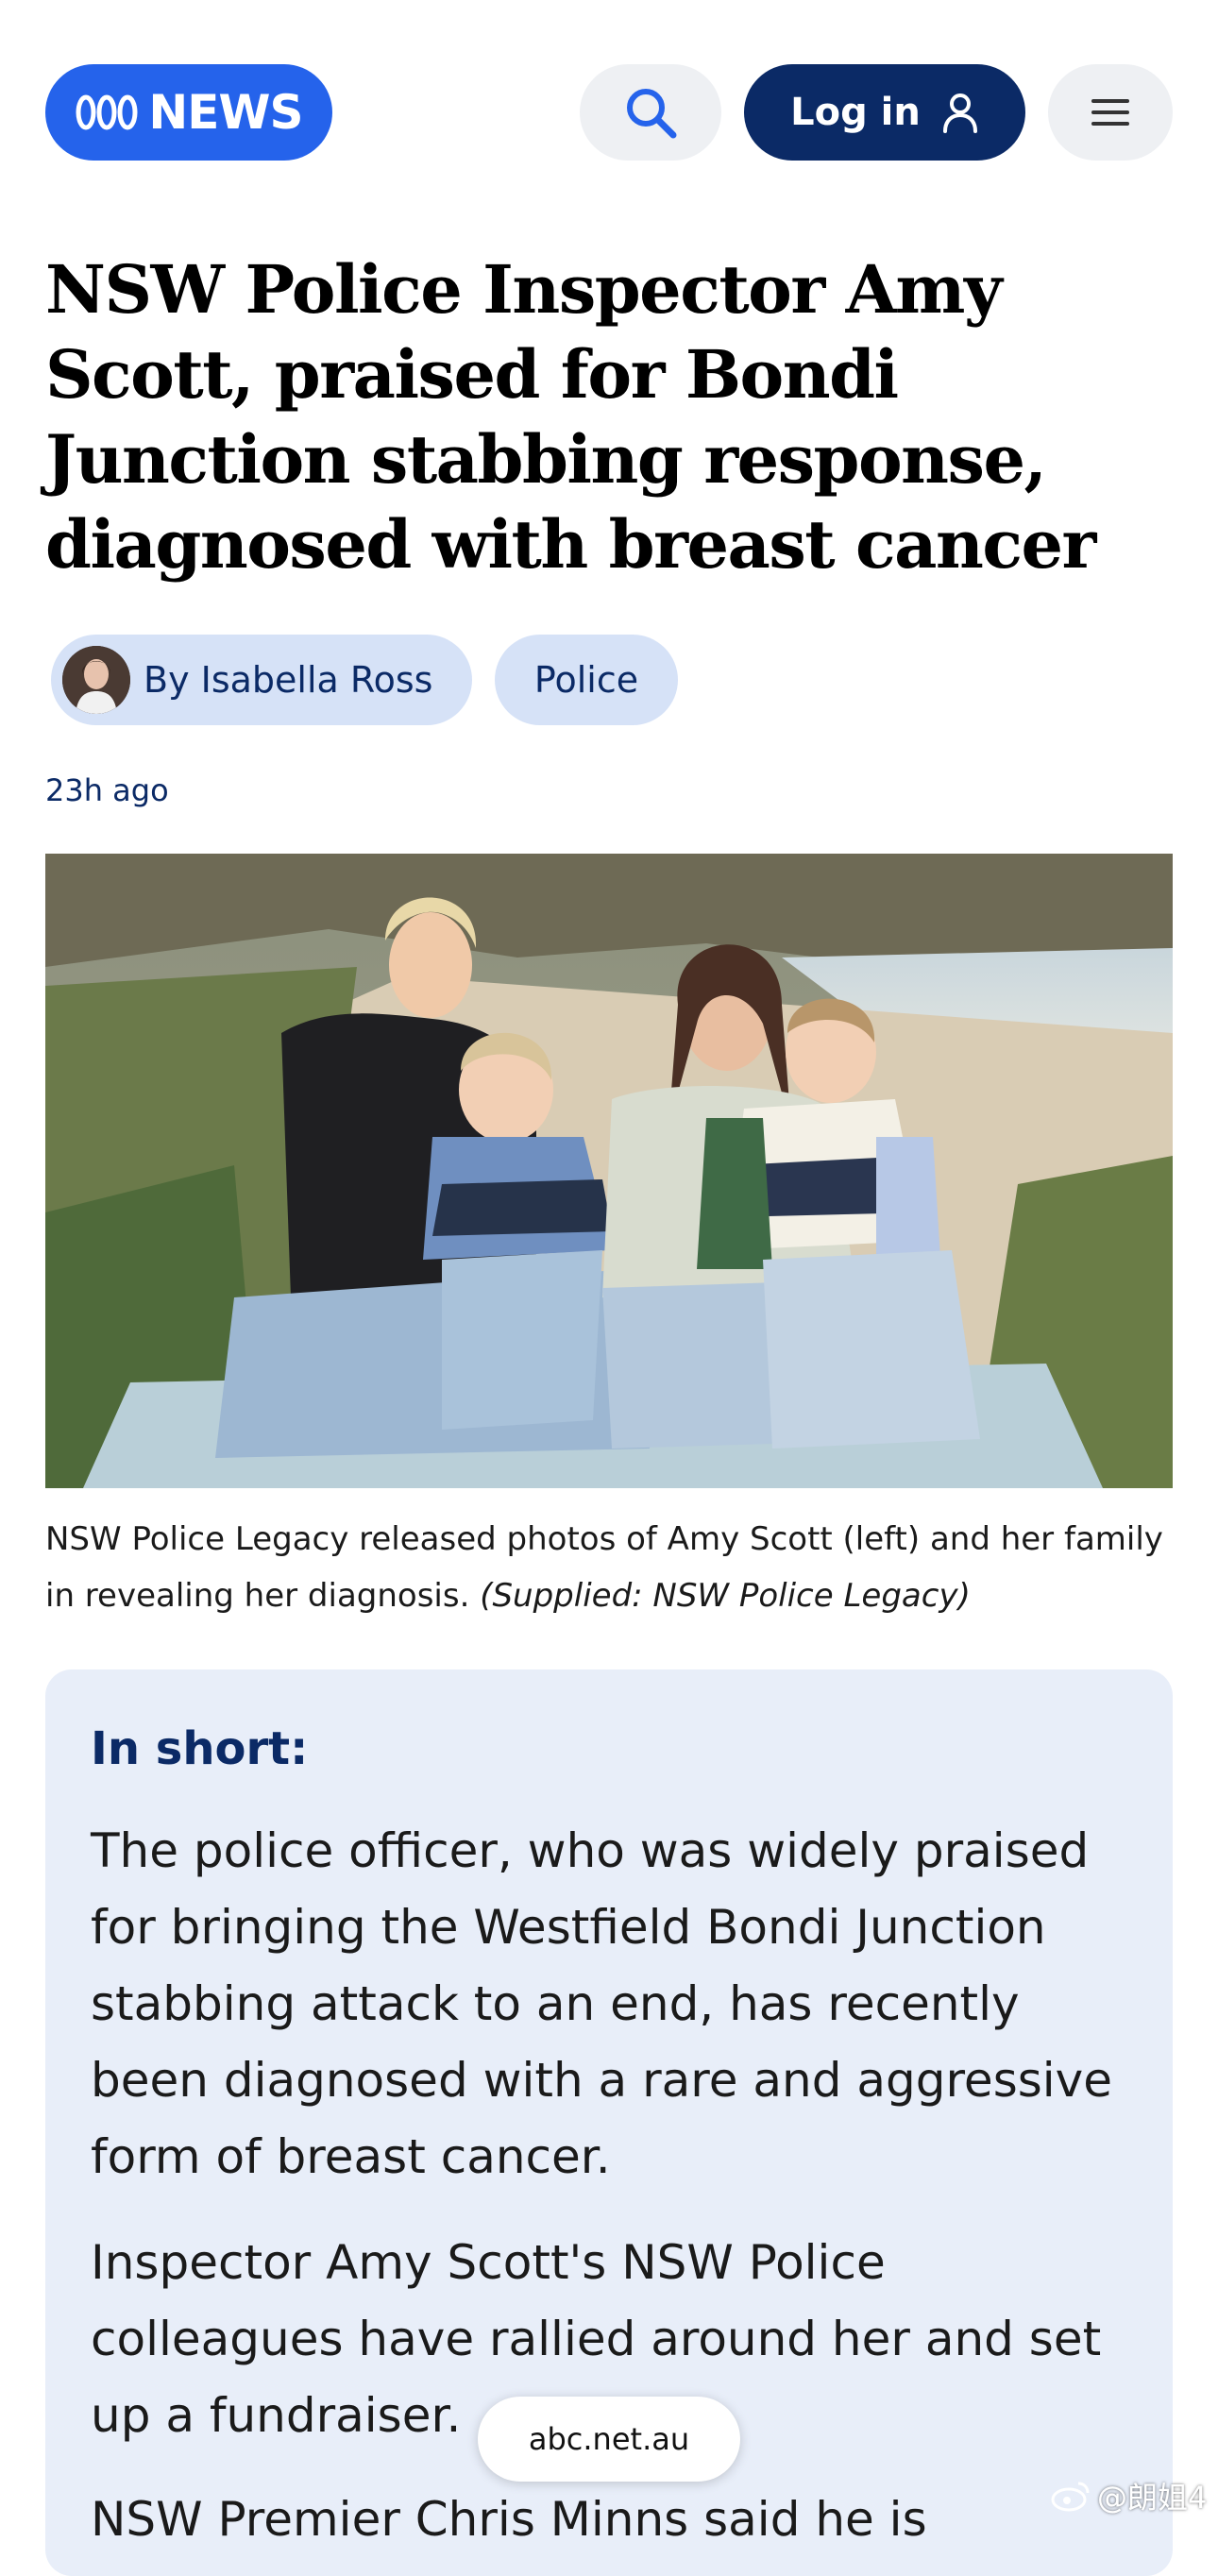 The height and width of the screenshot is (2576, 1218). Describe the element at coordinates (288, 680) in the screenshot. I see `author-name: By Isabella Ross` at that location.